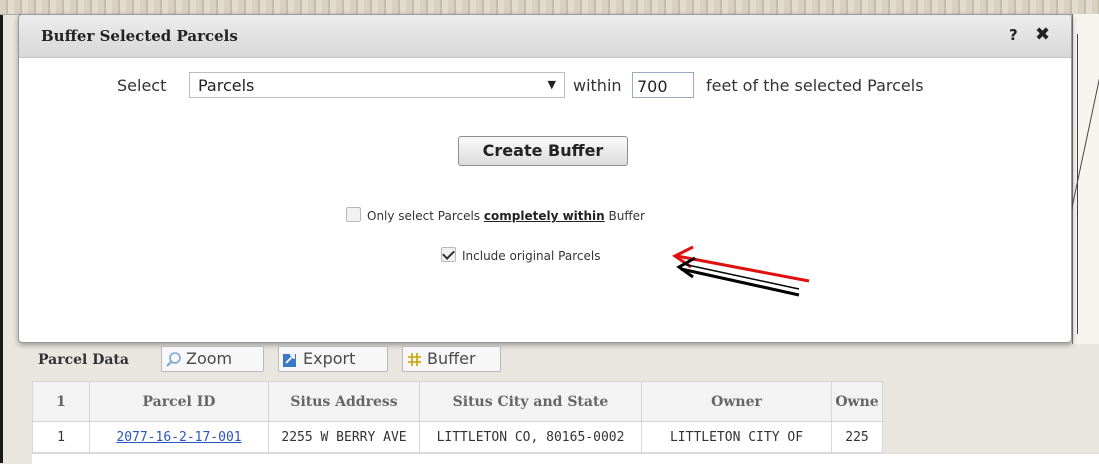 The image size is (1099, 464). I want to click on help-icon: ?, so click(1013, 35).